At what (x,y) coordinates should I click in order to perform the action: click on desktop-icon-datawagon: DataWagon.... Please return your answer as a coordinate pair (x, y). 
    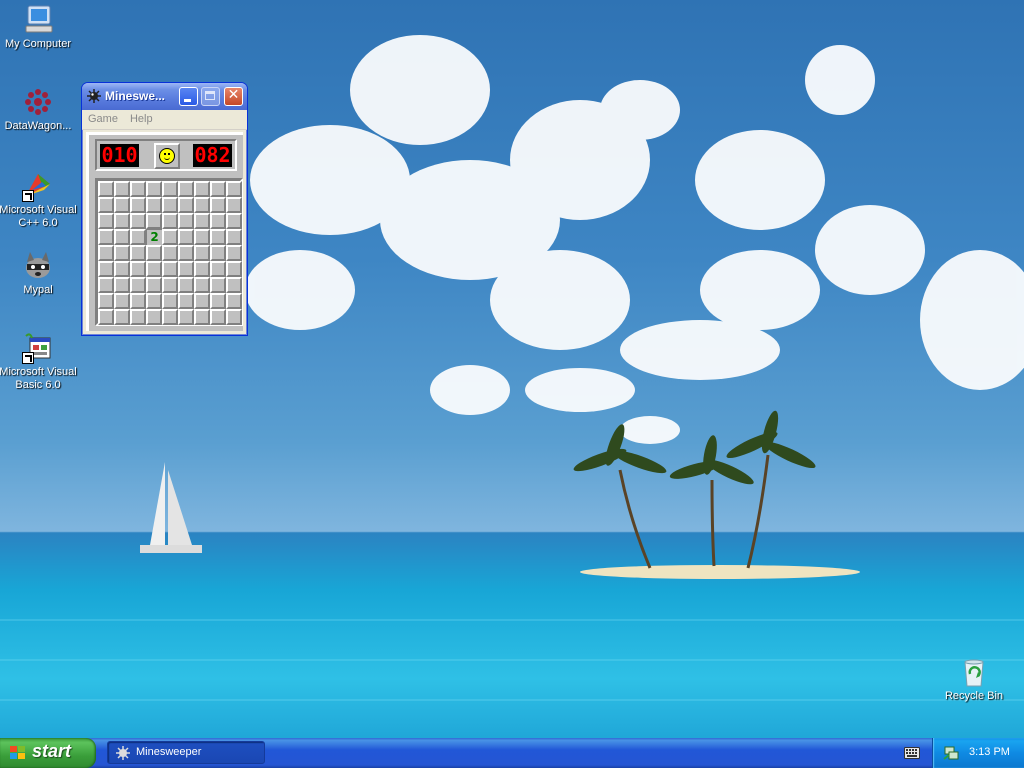
    Looking at the image, I should click on (39, 109).